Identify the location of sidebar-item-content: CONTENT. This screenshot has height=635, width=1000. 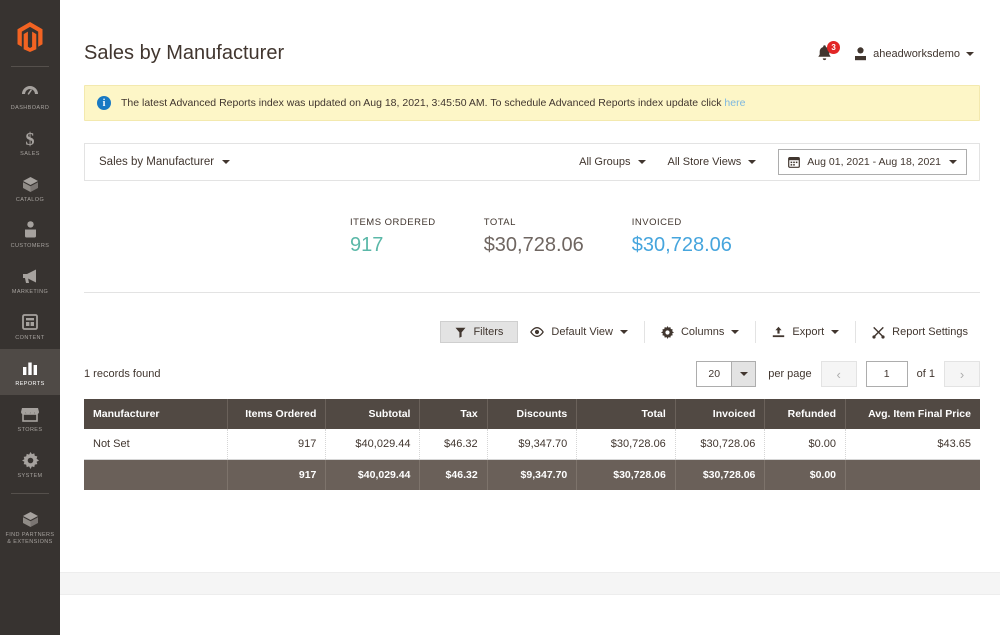
(30, 326).